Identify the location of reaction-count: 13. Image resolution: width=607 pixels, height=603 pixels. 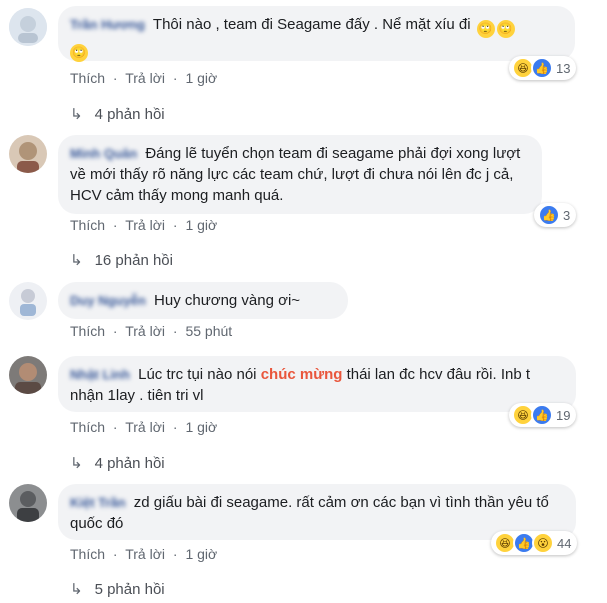
(563, 68).